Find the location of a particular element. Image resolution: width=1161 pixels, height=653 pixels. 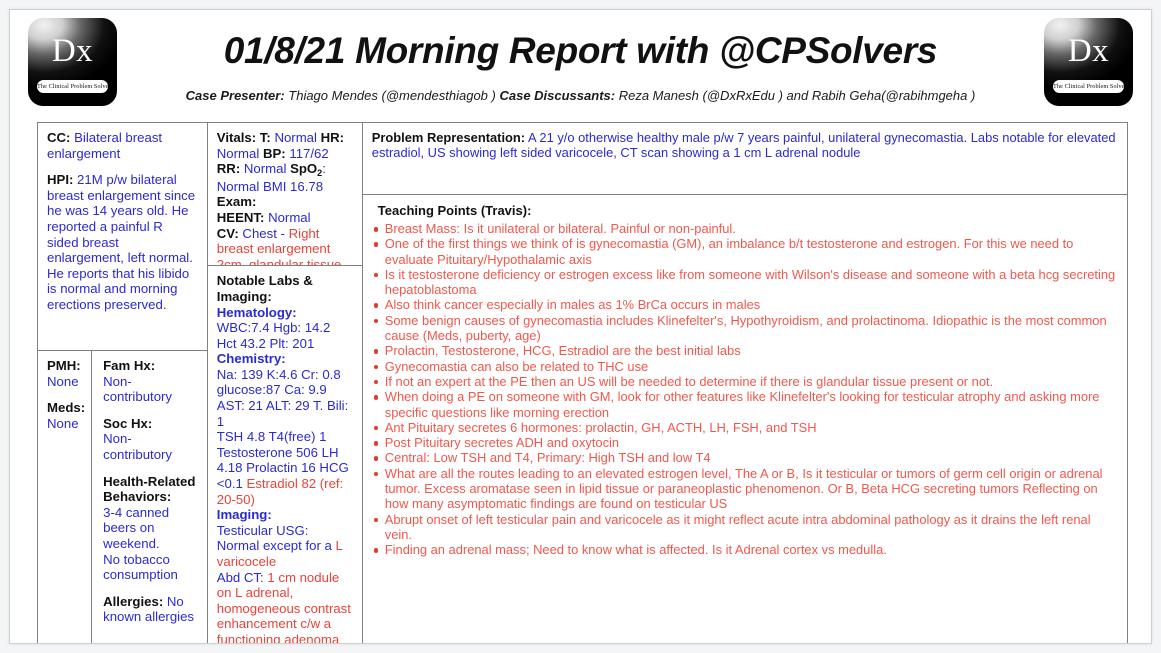

teaching-point-item: Post Pituitary secretes ADH and oxytocin is located at coordinates (745, 442).